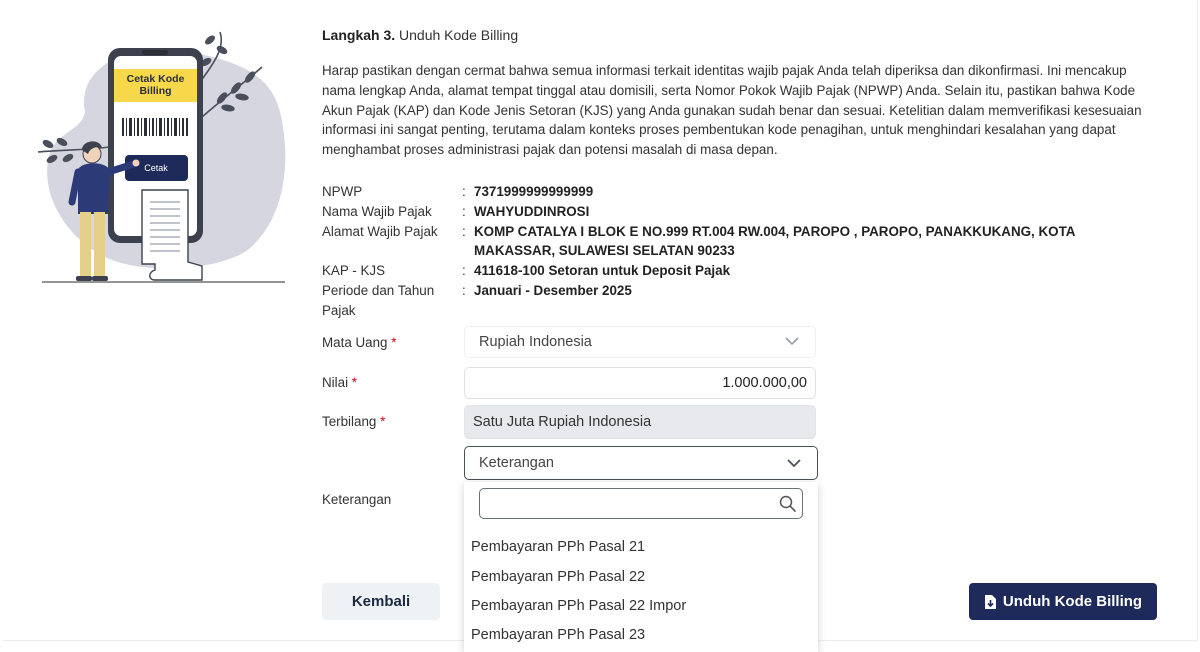 The width and height of the screenshot is (1200, 652). I want to click on nilai-label: Nilai *, so click(339, 382).